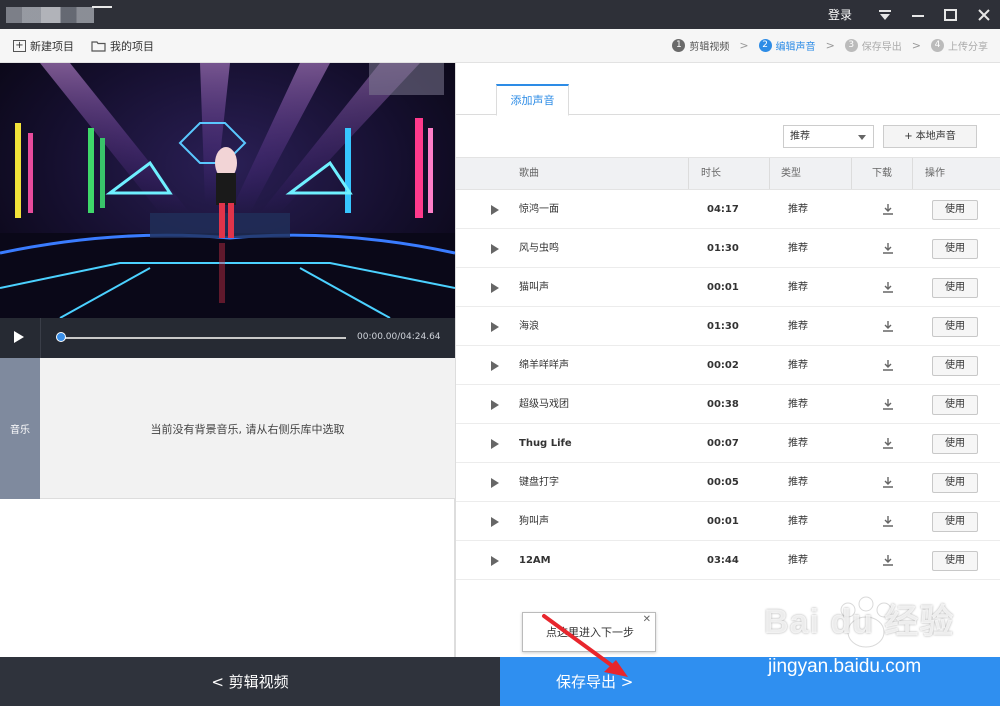 Image resolution: width=1000 pixels, height=706 pixels. What do you see at coordinates (787, 45) in the screenshot?
I see `step-edit-sound: 2 编辑声音` at bounding box center [787, 45].